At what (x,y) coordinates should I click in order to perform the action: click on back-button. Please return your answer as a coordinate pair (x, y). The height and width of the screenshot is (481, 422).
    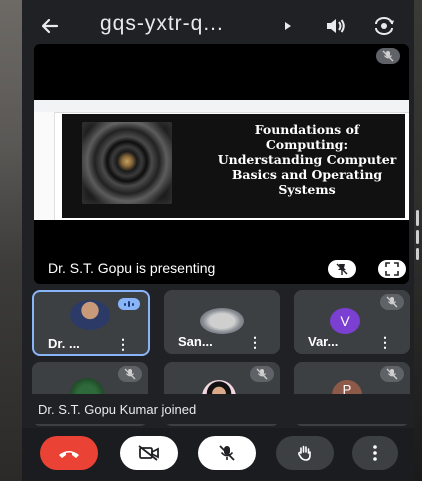
    Looking at the image, I should click on (50, 26).